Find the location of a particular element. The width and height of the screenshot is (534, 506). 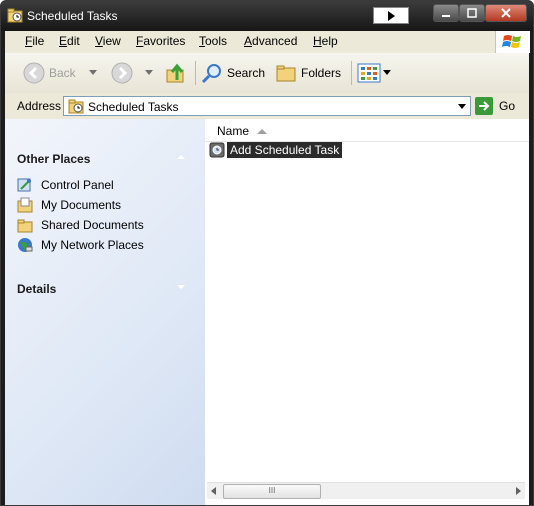

folders-button: Folders is located at coordinates (308, 73).